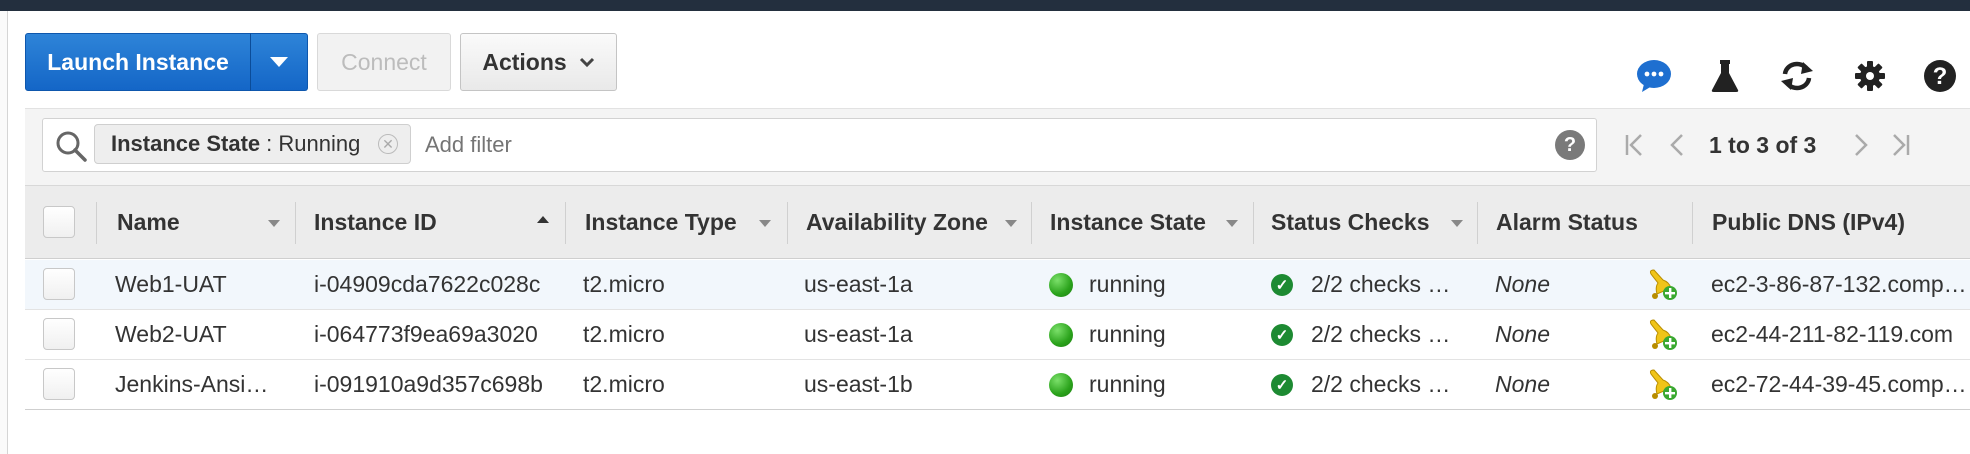  What do you see at coordinates (1797, 76) in the screenshot?
I see `refresh-icon` at bounding box center [1797, 76].